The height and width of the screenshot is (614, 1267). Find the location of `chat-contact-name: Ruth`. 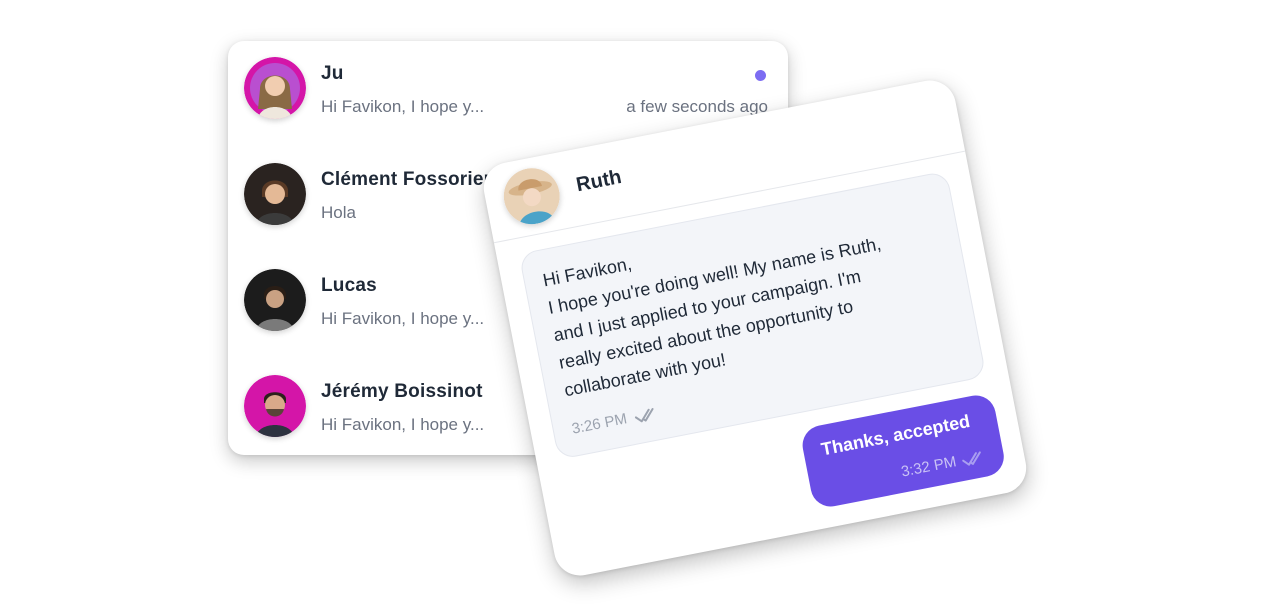

chat-contact-name: Ruth is located at coordinates (599, 181).